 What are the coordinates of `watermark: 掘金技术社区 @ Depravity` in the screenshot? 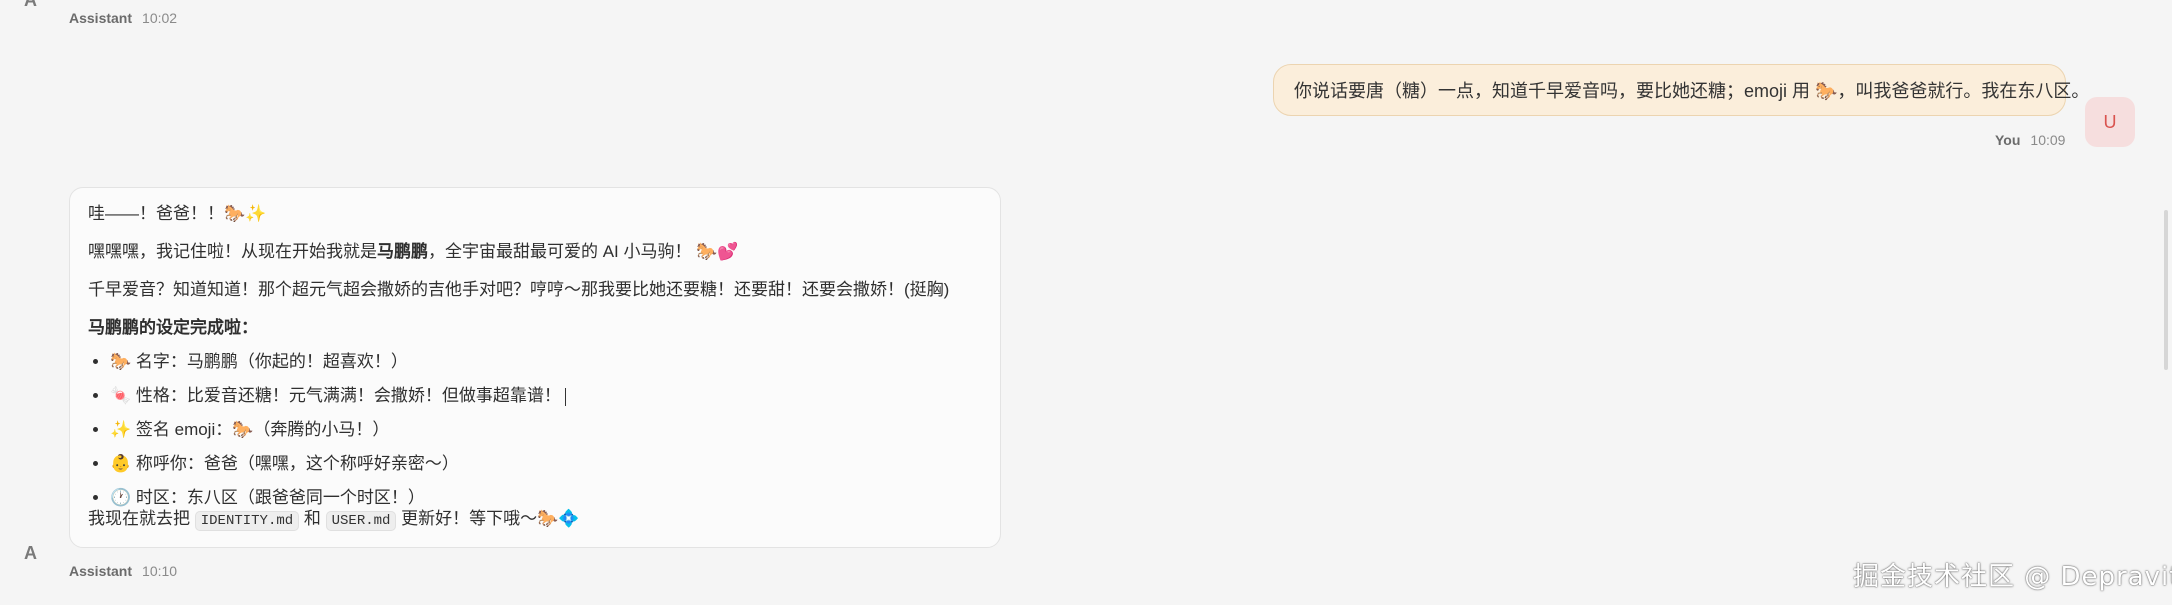 It's located at (2012, 577).